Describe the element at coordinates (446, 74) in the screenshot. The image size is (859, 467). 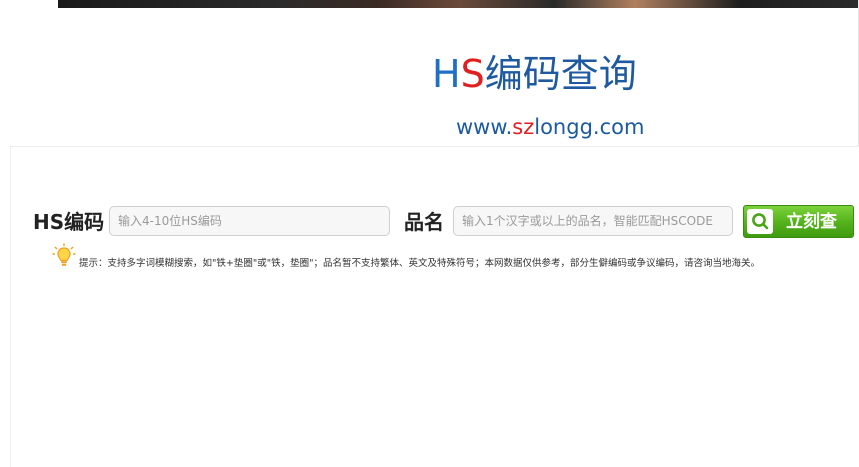
I see `site-title-h: H` at that location.